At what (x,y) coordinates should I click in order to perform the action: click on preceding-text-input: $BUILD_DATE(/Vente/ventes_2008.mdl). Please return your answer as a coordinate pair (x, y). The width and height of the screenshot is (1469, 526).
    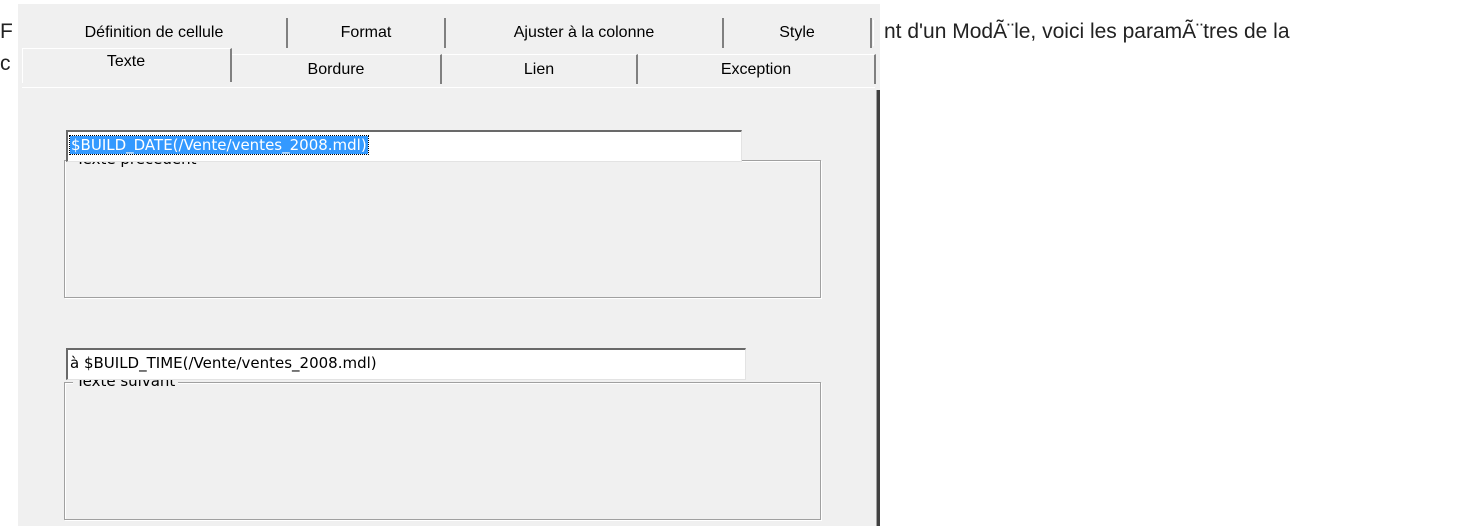
    Looking at the image, I should click on (404, 146).